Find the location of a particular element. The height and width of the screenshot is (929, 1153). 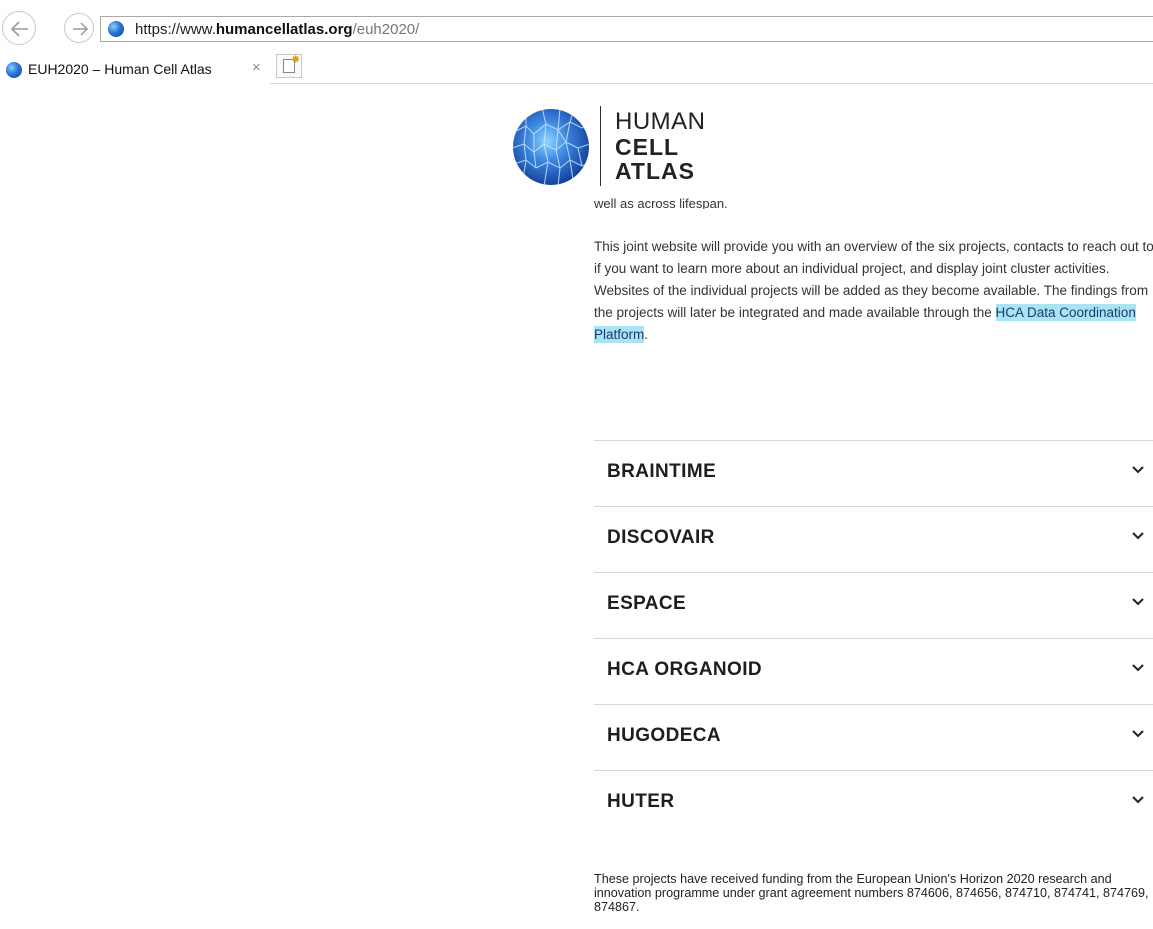

accordion-title: DISCOVAIR is located at coordinates (661, 537).